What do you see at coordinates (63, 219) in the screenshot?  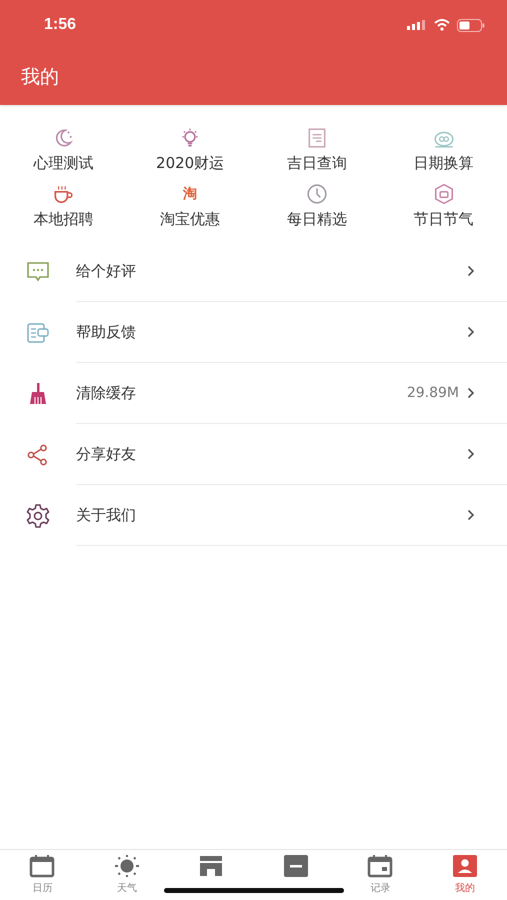 I see `shortcut-label: 本地招聘` at bounding box center [63, 219].